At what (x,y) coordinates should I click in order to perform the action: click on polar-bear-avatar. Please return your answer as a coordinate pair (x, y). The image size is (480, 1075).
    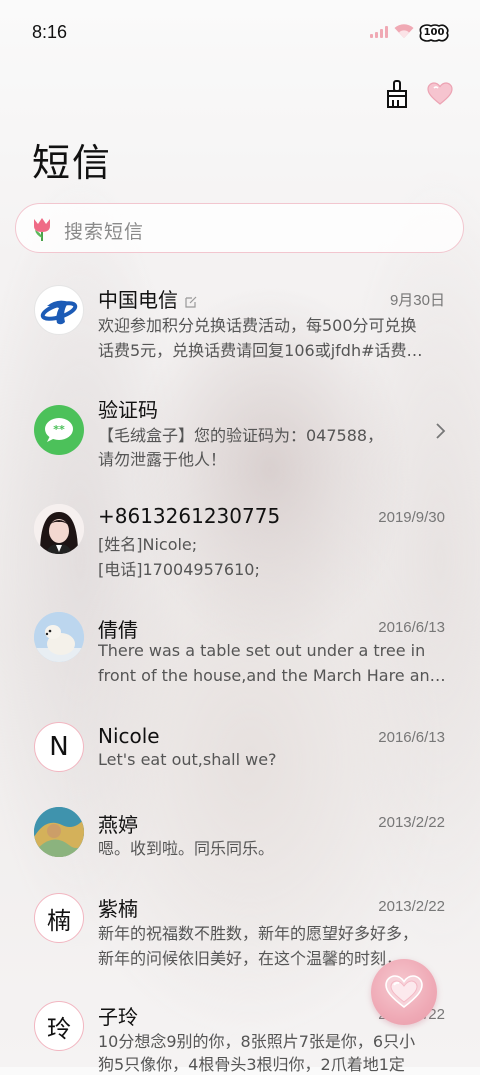
    Looking at the image, I should click on (59, 637).